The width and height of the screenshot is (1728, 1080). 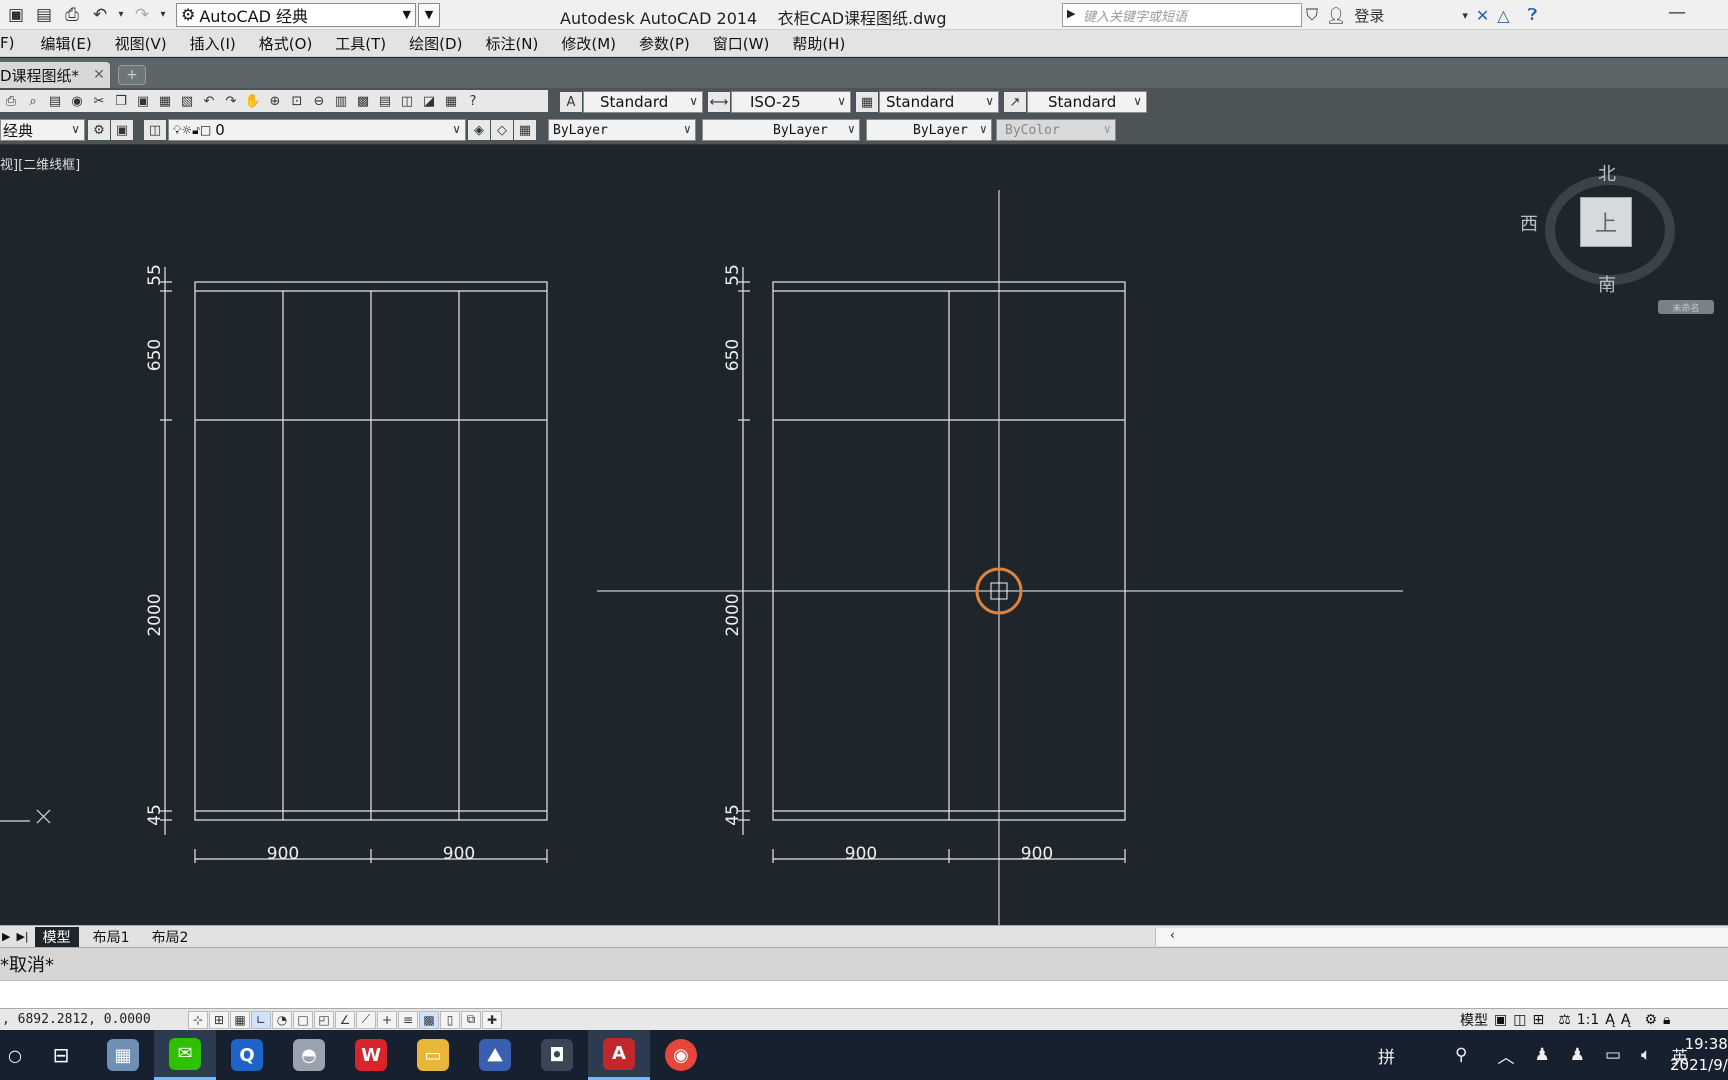 I want to click on viewport-icon: ⊞, so click(x=1538, y=1020).